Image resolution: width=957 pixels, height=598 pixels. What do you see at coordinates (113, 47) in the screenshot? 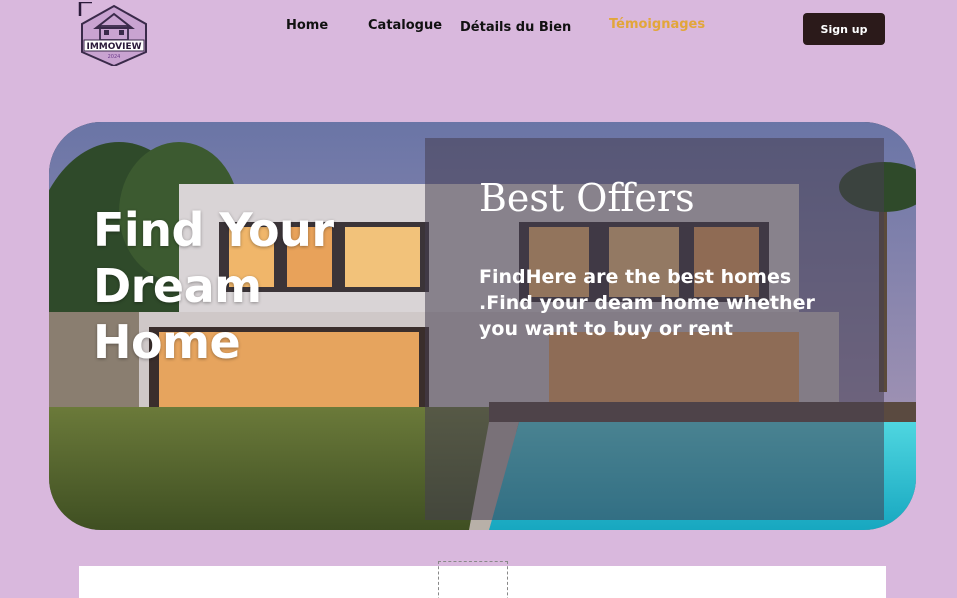
I see `brand-name: IMMOVIEW` at bounding box center [113, 47].